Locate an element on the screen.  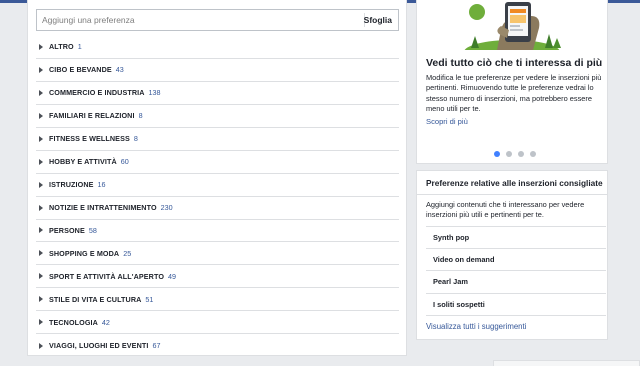
promo-title: Vedi tutto ciò che ti interessa di più is located at coordinates (514, 63).